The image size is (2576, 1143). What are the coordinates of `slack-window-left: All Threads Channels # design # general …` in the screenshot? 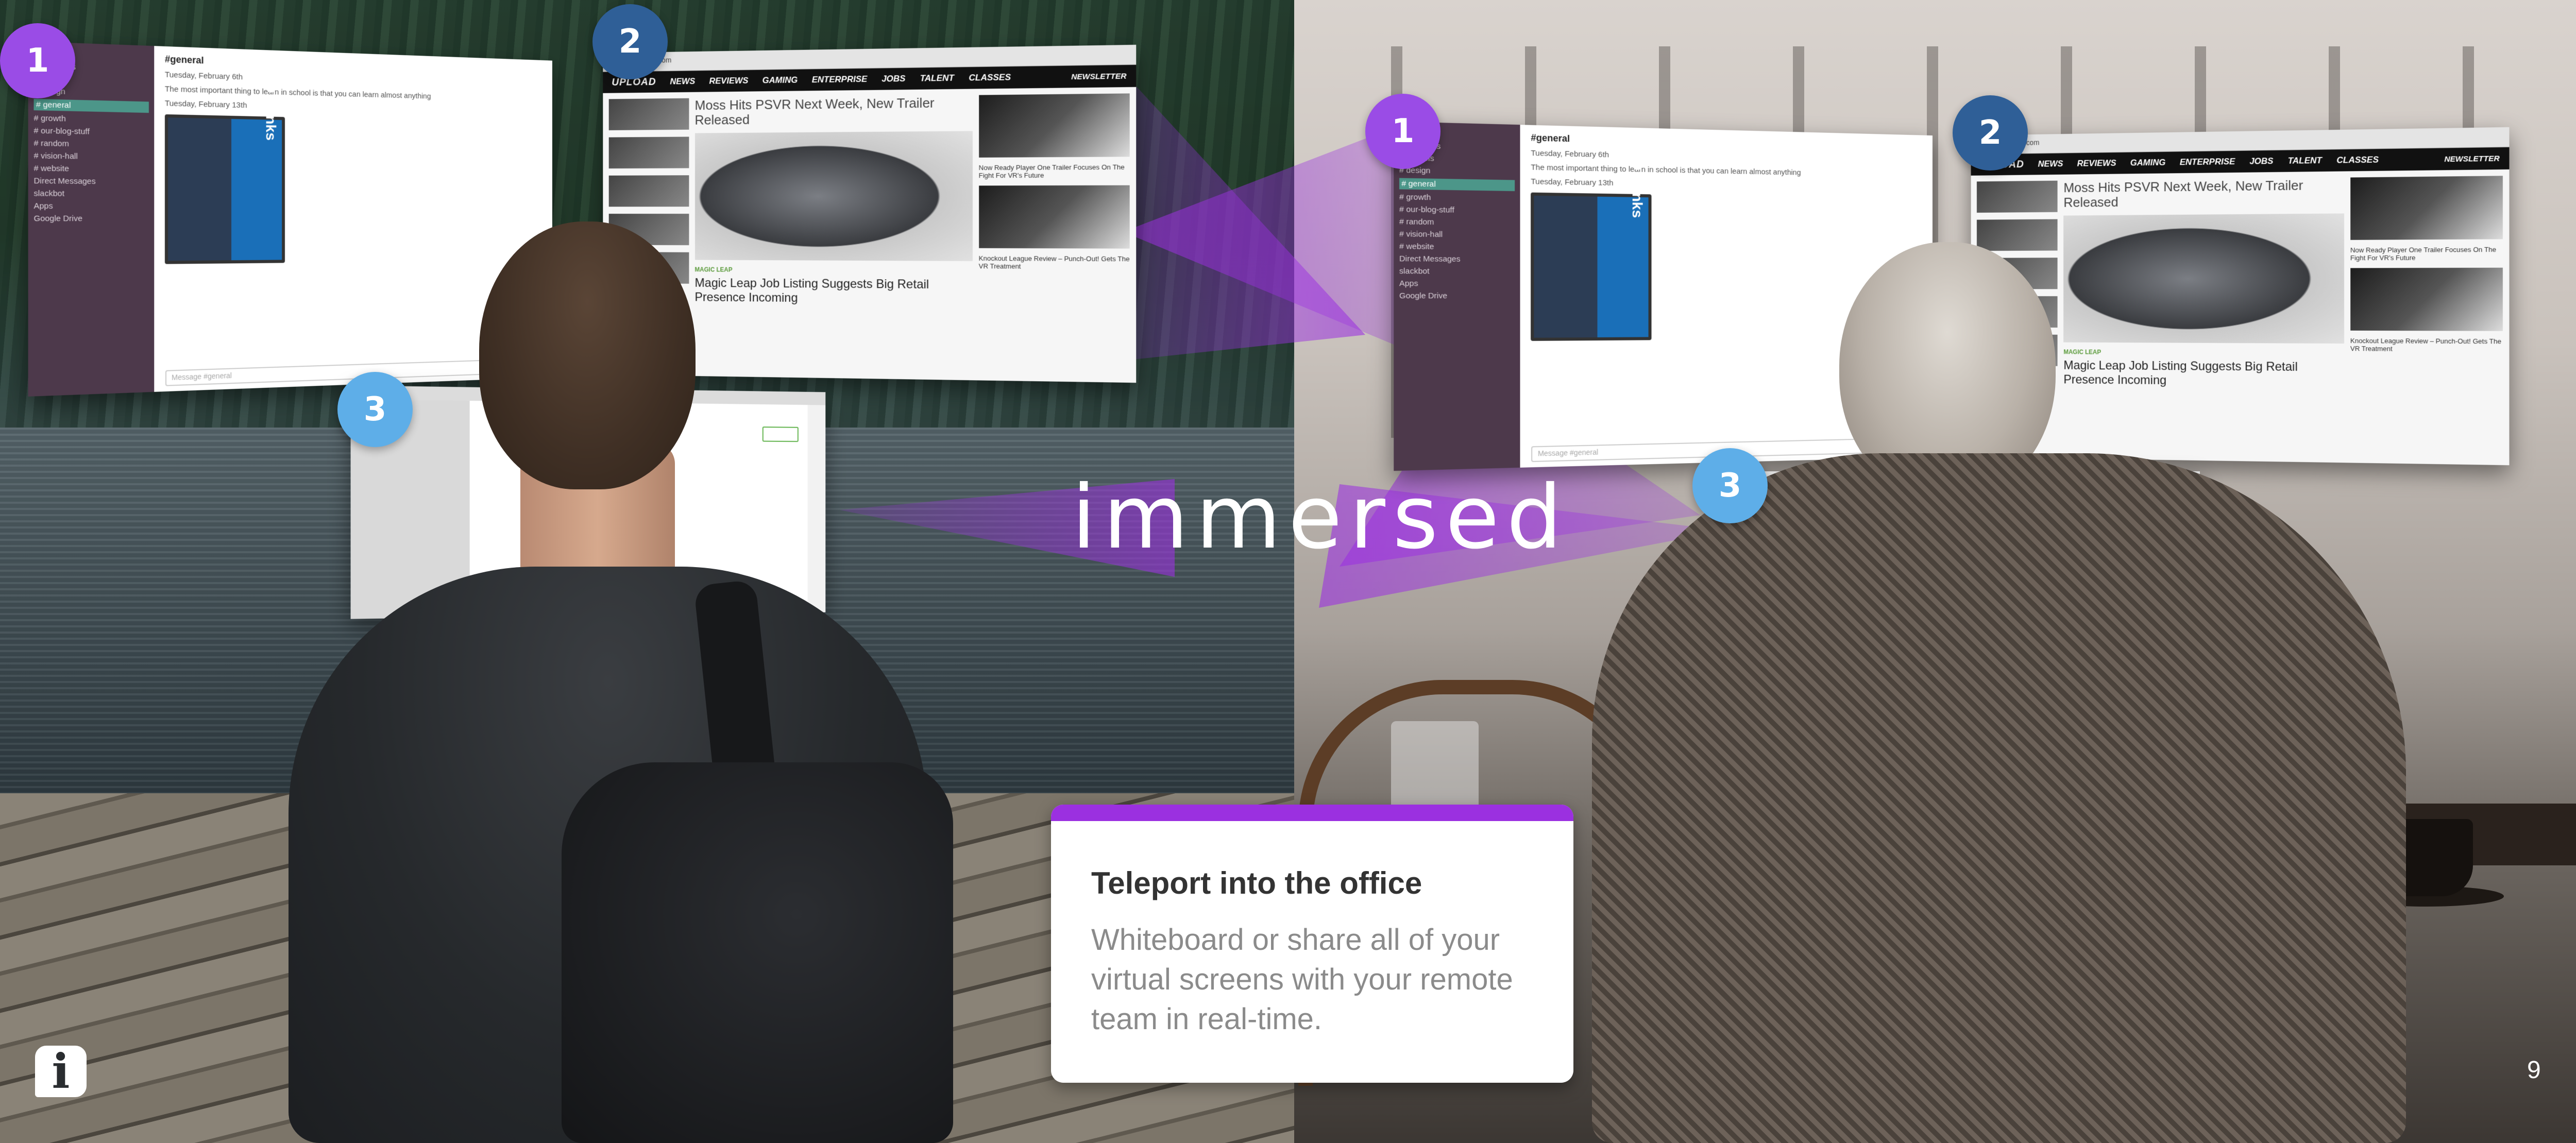 It's located at (290, 219).